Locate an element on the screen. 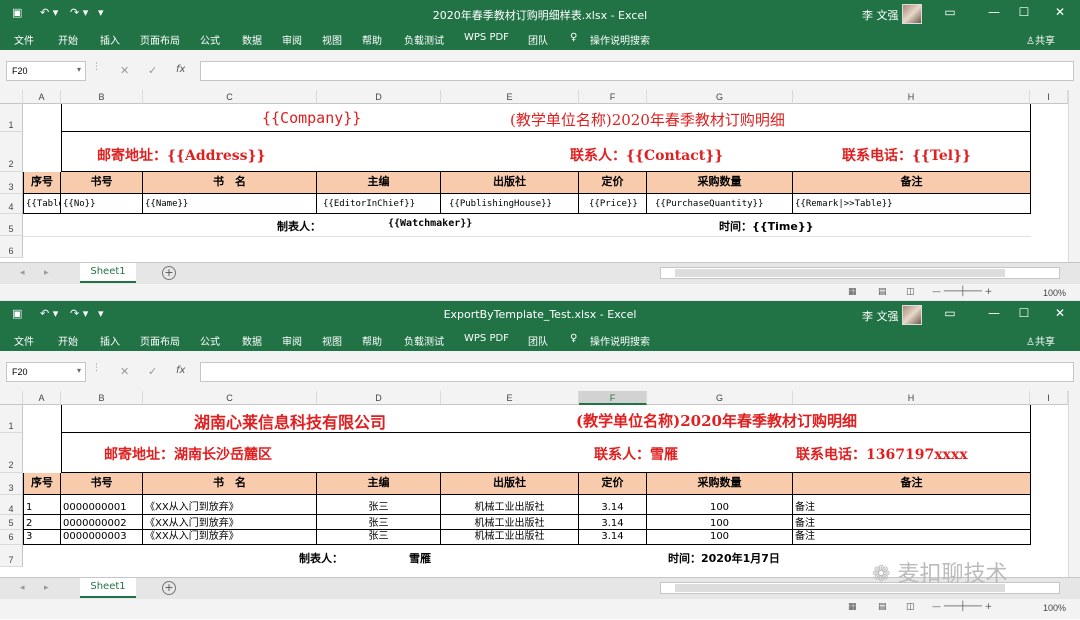 The height and width of the screenshot is (620, 1080). column-header: C is located at coordinates (230, 398).